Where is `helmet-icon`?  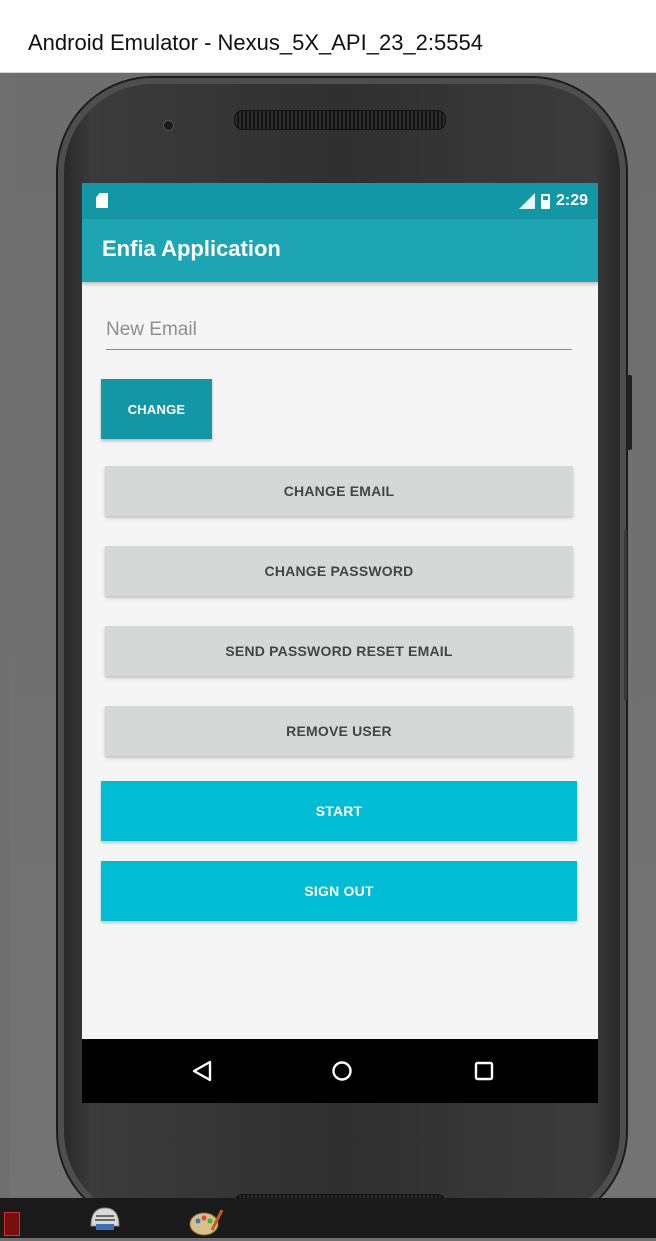 helmet-icon is located at coordinates (105, 1221).